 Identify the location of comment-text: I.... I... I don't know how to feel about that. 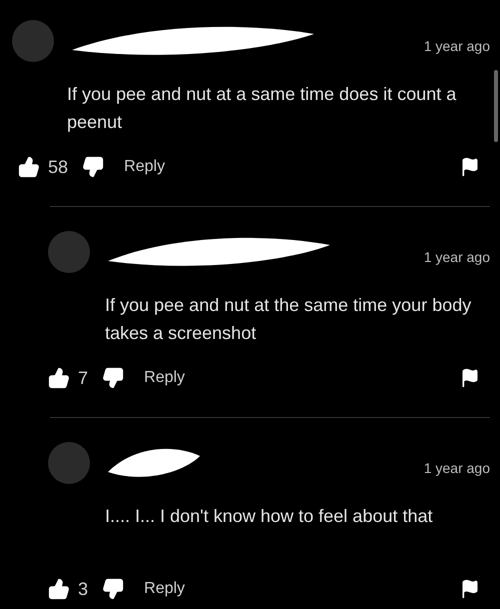
(269, 516).